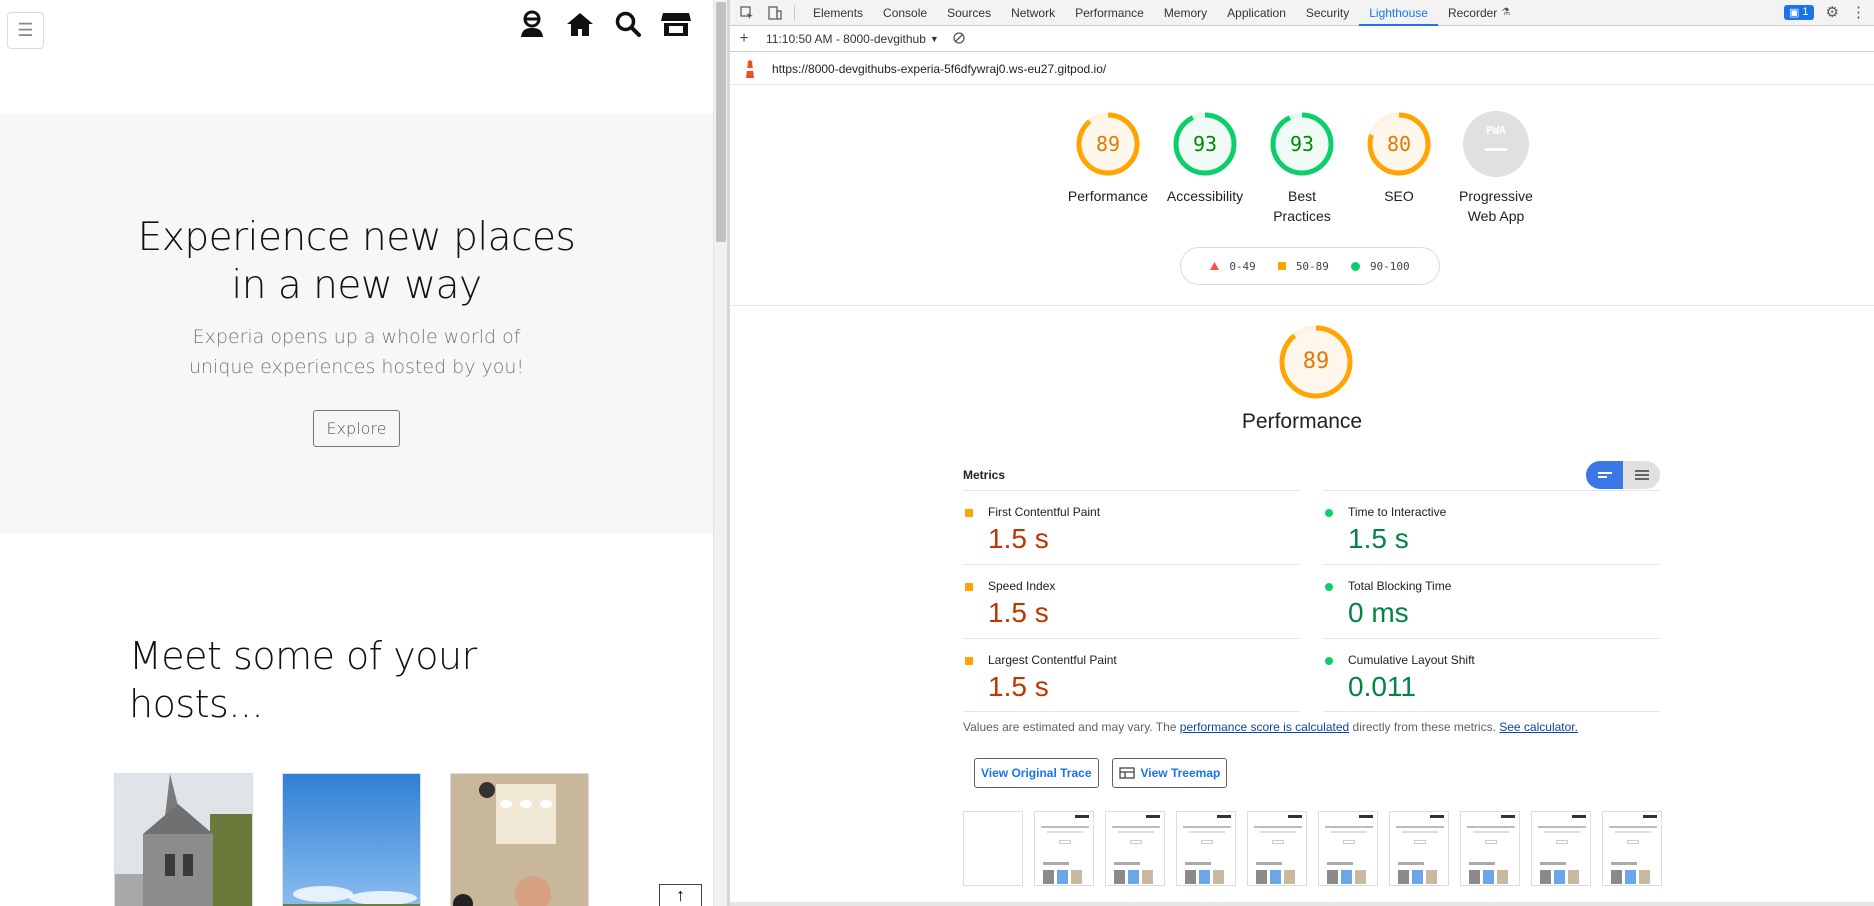  Describe the element at coordinates (356, 261) in the screenshot. I see `hero-title: Experience new places in a new way` at that location.